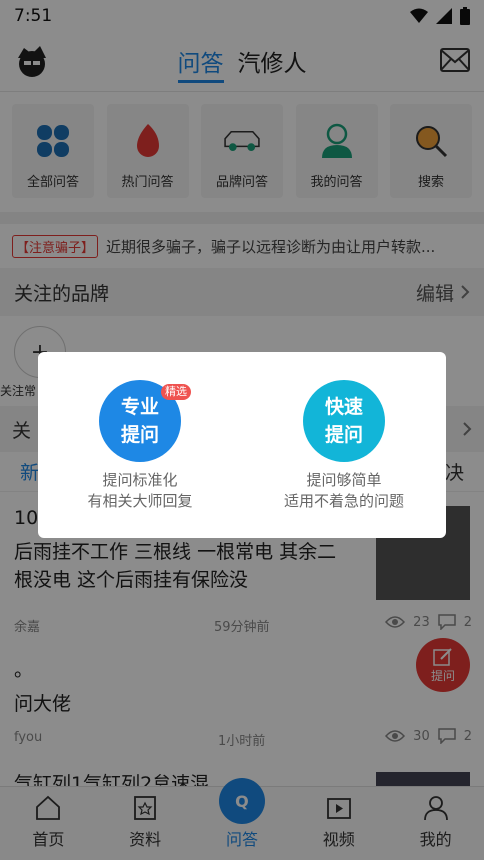 This screenshot has height=860, width=484. Describe the element at coordinates (344, 480) in the screenshot. I see `quick-desc-line1: 提问够简单` at that location.